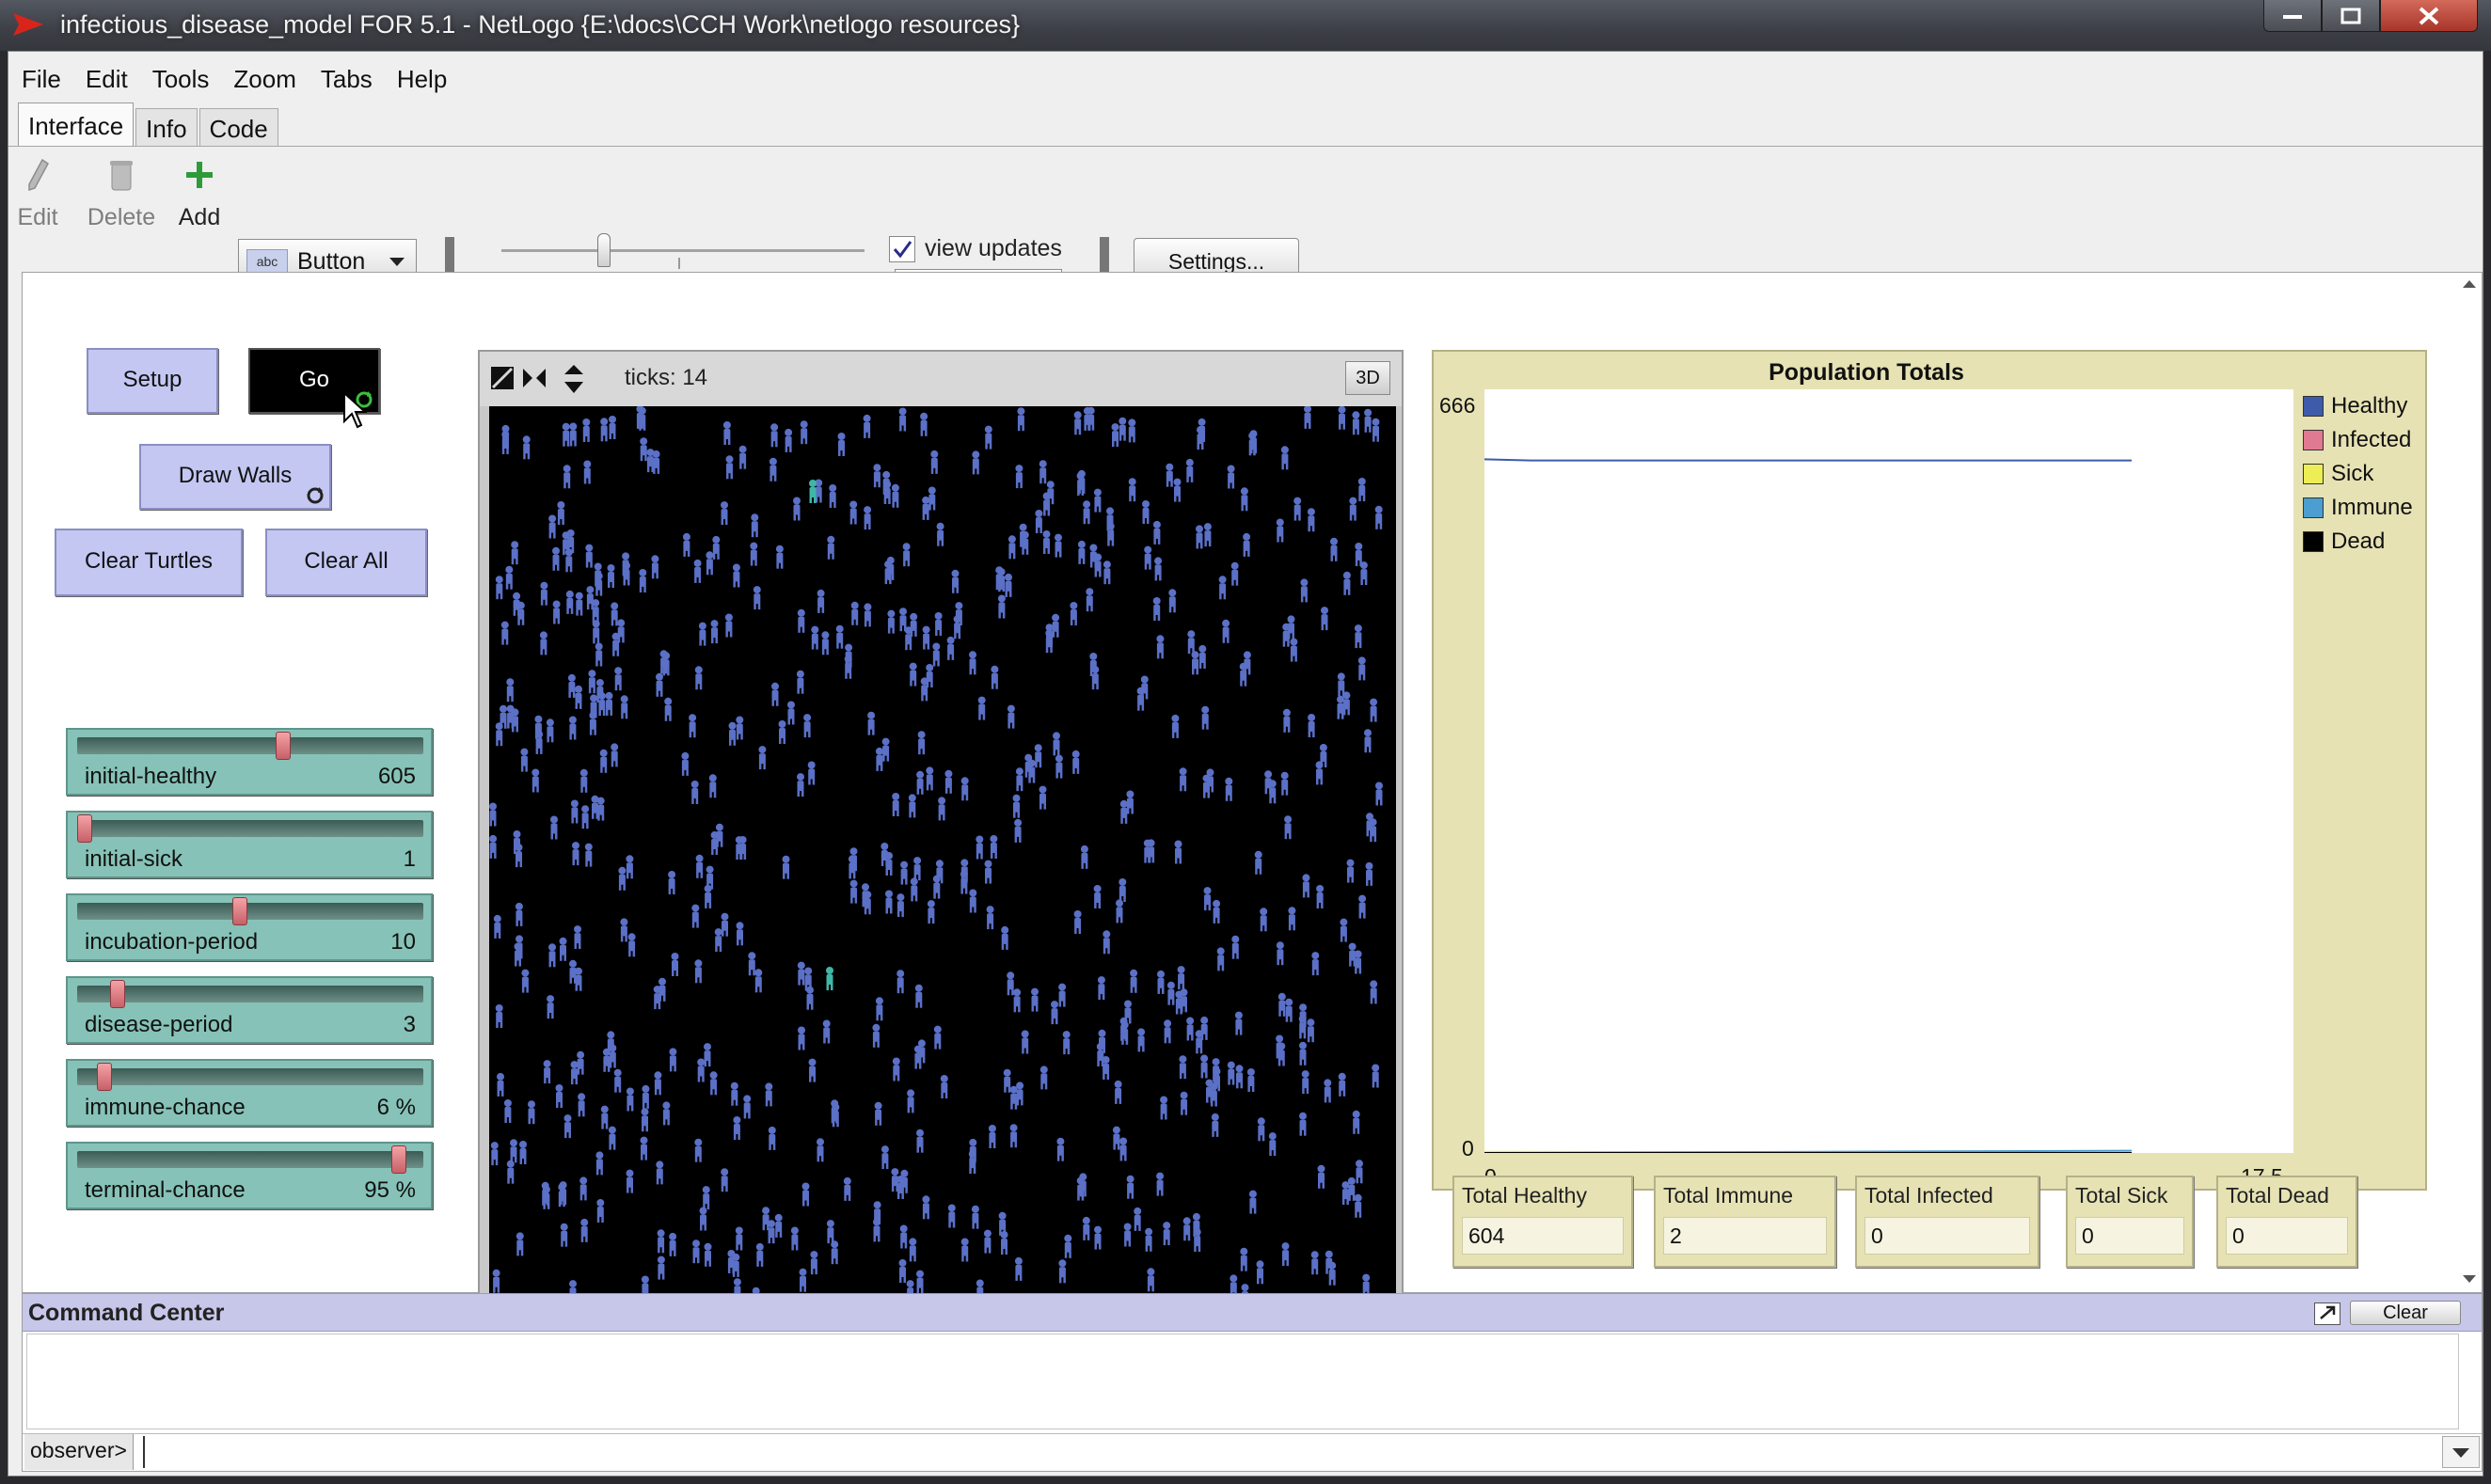 The width and height of the screenshot is (2491, 1484). I want to click on minimize-button, so click(2292, 16).